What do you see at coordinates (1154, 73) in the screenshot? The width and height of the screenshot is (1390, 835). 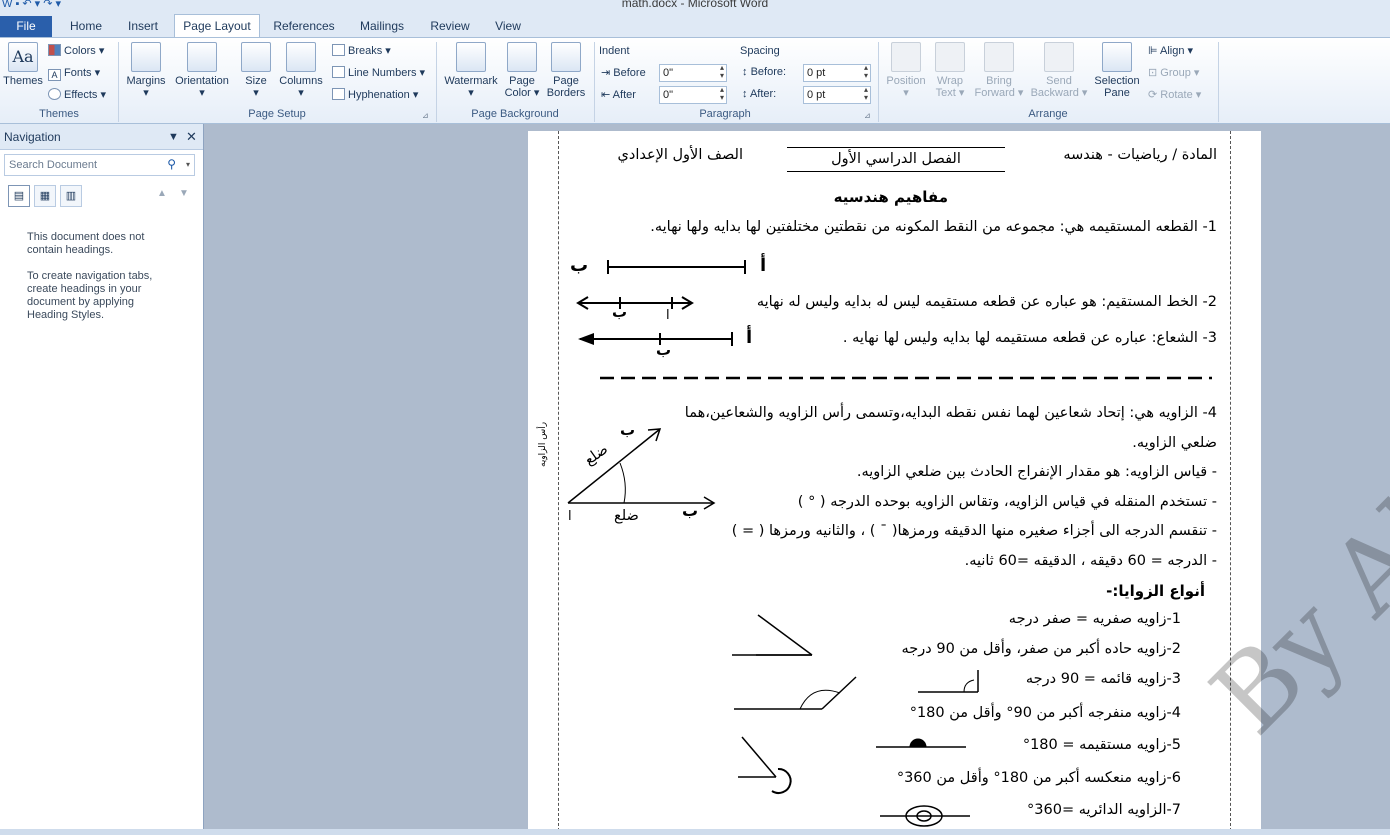 I see `group-icon: ⊡` at bounding box center [1154, 73].